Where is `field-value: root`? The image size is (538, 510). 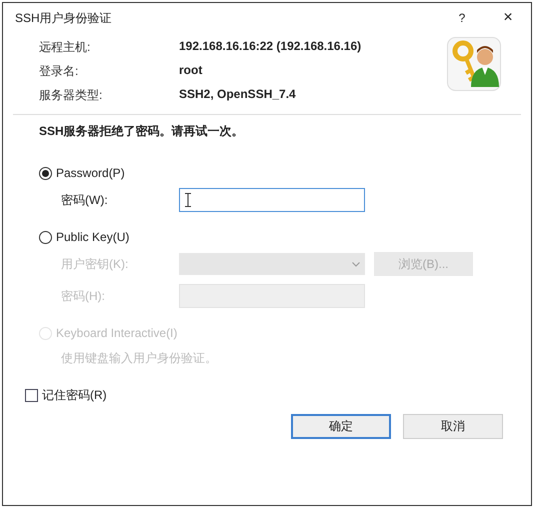
field-value: root is located at coordinates (190, 71).